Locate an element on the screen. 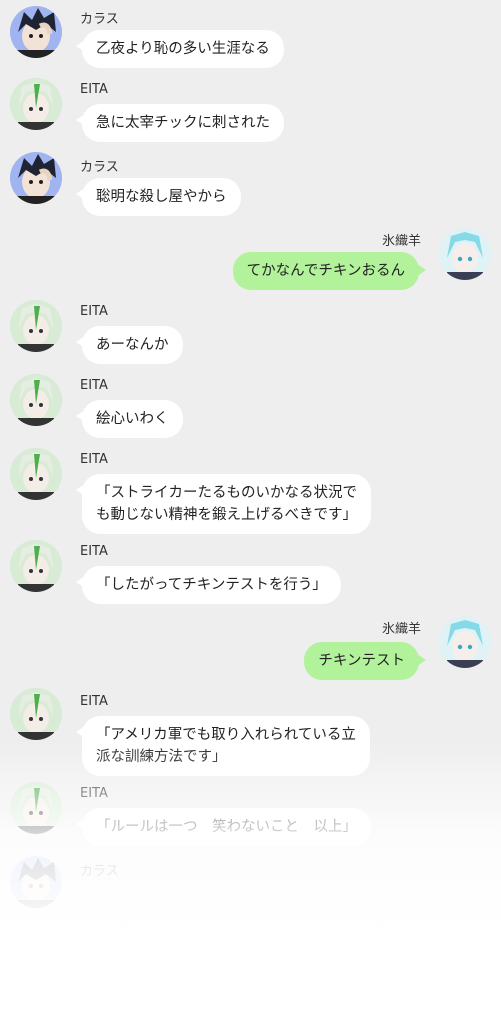 The height and width of the screenshot is (1024, 501). message-bubble: 乙夜より恥の多い生涯なる is located at coordinates (180, 49).